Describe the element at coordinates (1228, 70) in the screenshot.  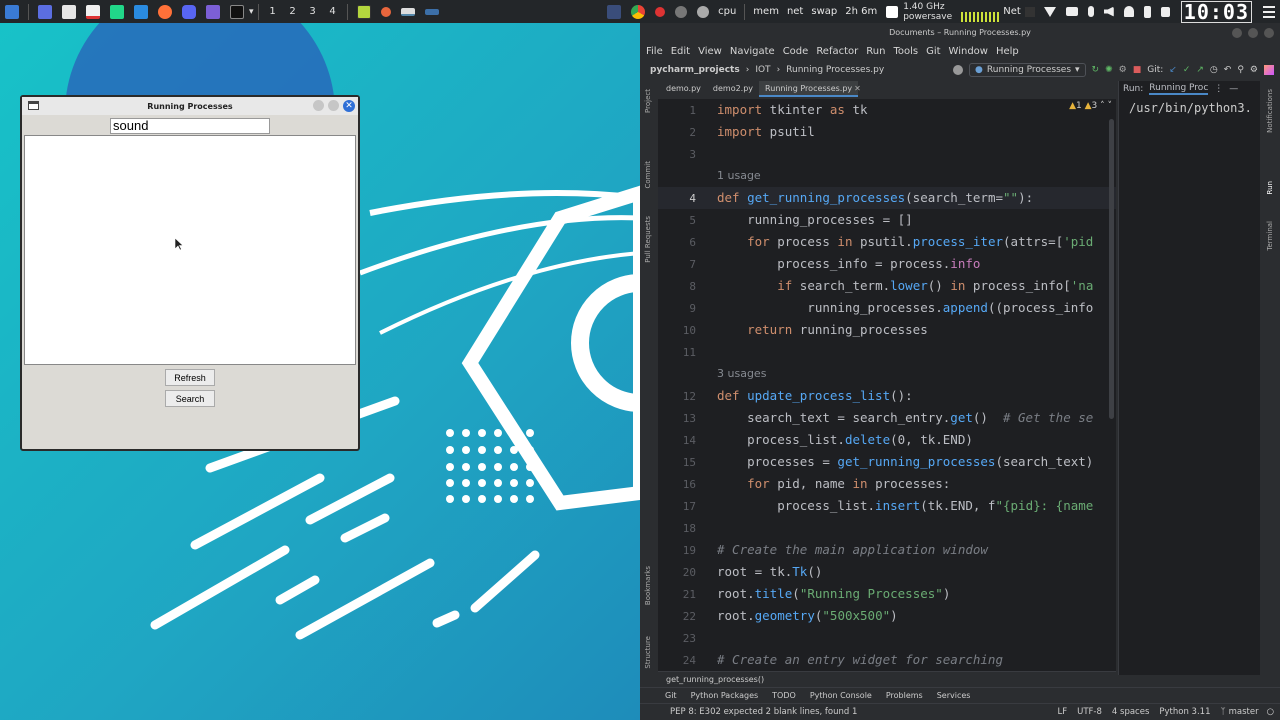
I see `rollback-icon: ↶` at that location.